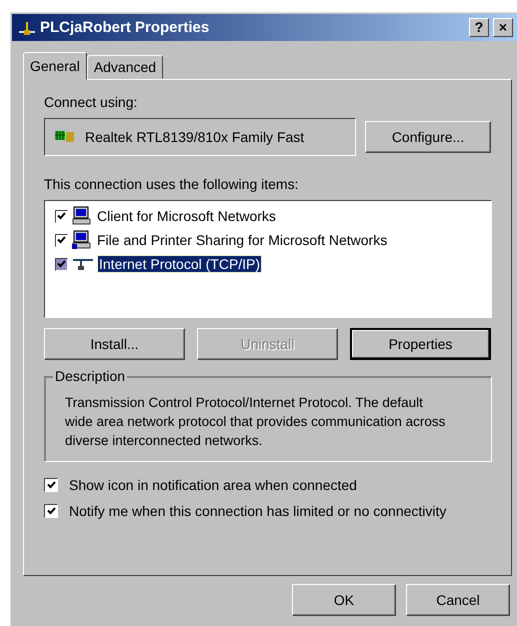  Describe the element at coordinates (242, 240) in the screenshot. I see `list-item: File and Printer Sharing for Microsoft Networks` at that location.